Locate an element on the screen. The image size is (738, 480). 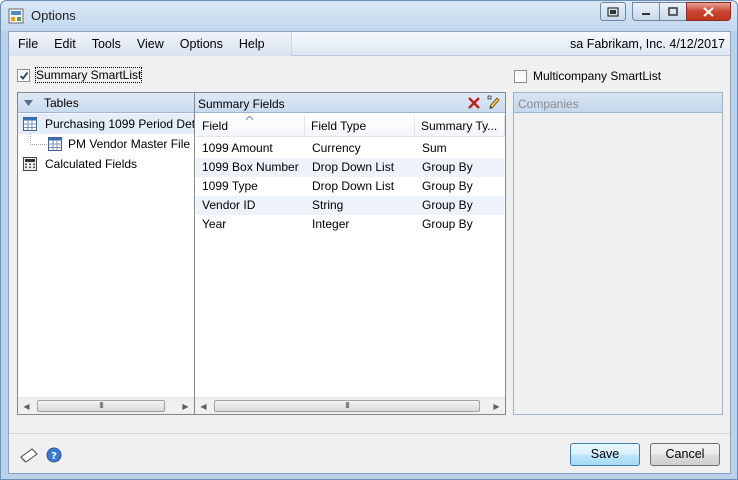
close-icon is located at coordinates (708, 11).